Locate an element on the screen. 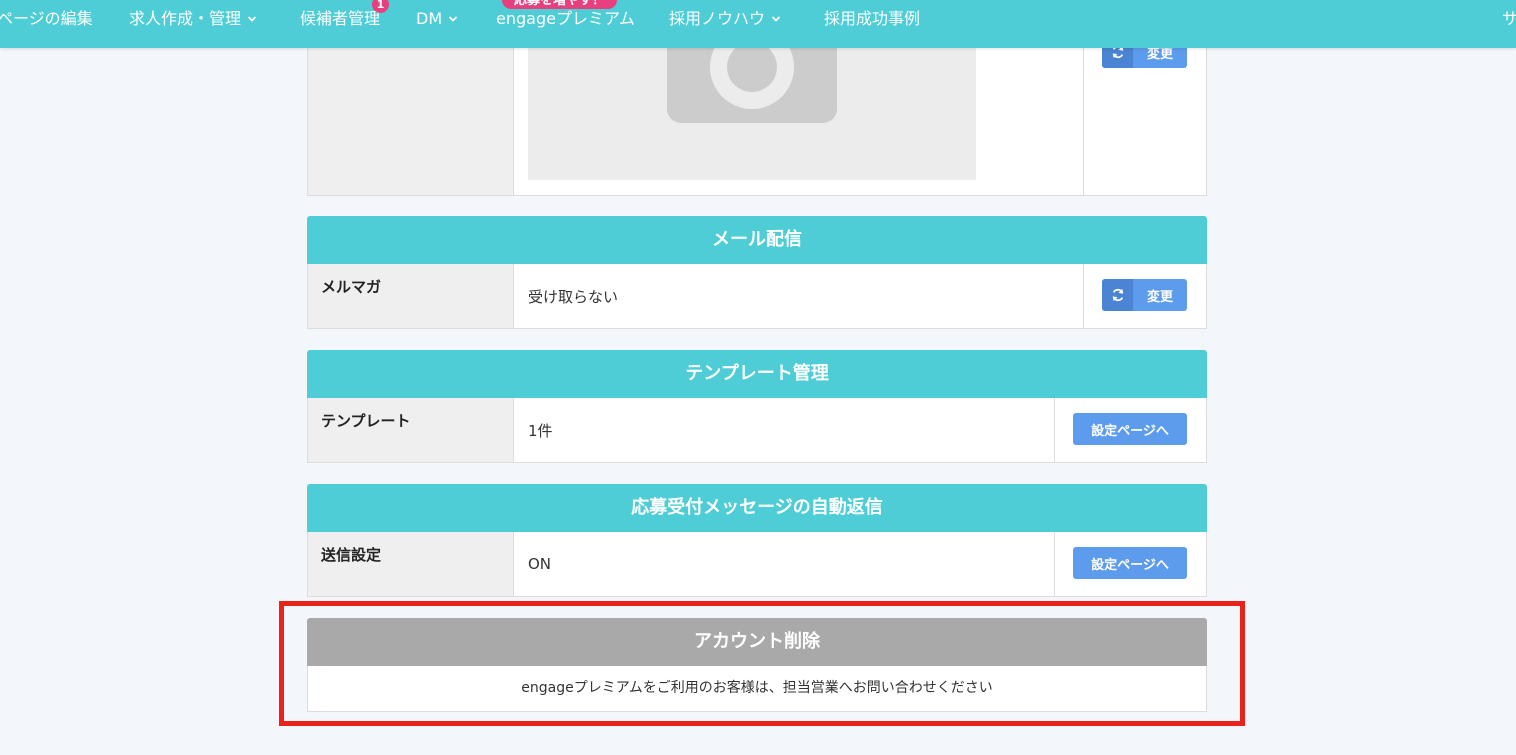  template-label: テンプレート is located at coordinates (411, 430).